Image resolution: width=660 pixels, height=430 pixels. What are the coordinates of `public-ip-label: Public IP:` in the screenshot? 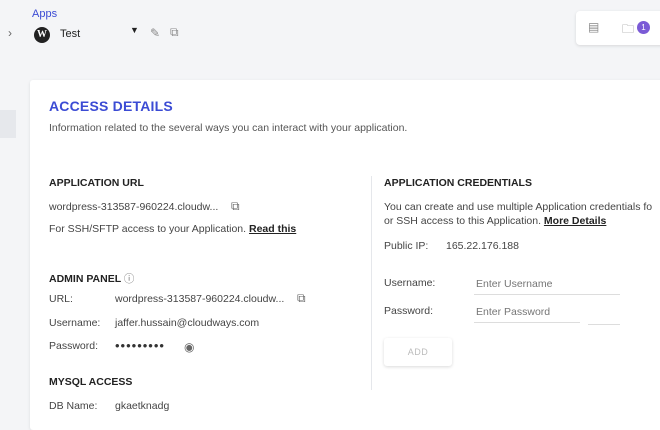 It's located at (406, 246).